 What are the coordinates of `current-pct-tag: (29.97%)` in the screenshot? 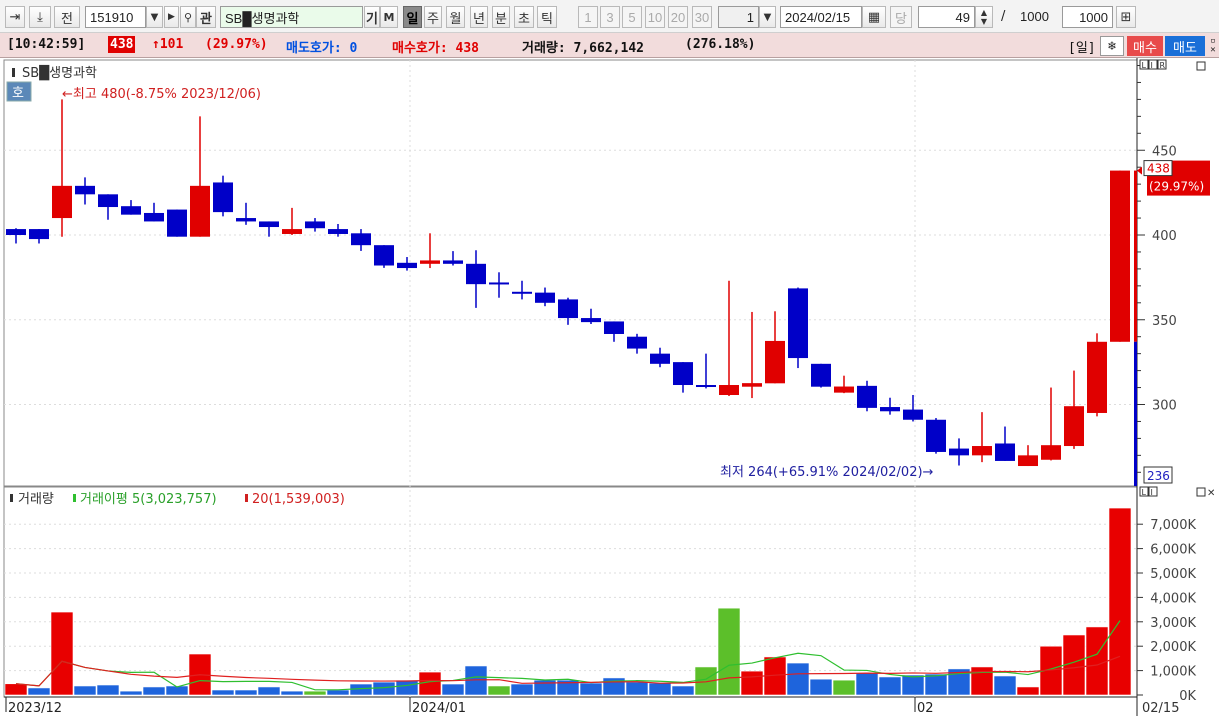 It's located at (1176, 187).